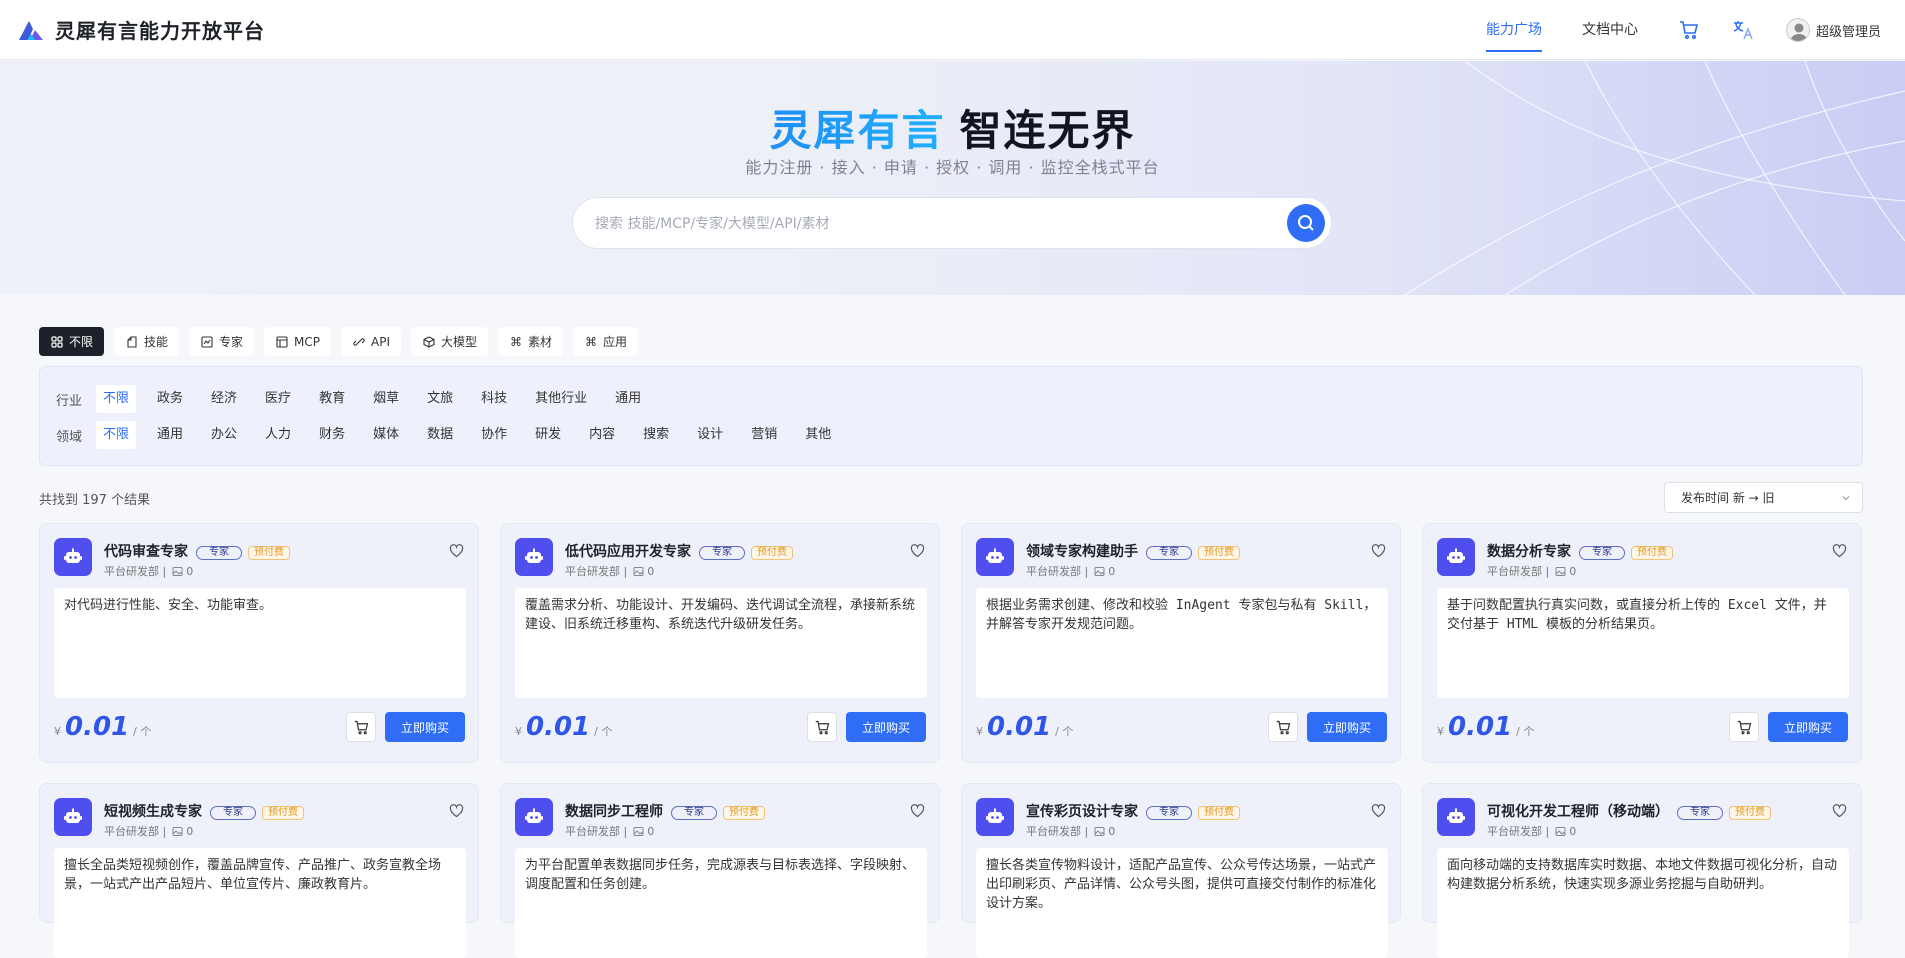 This screenshot has height=958, width=1905. I want to click on user-menu: 超级管理员, so click(1833, 30).